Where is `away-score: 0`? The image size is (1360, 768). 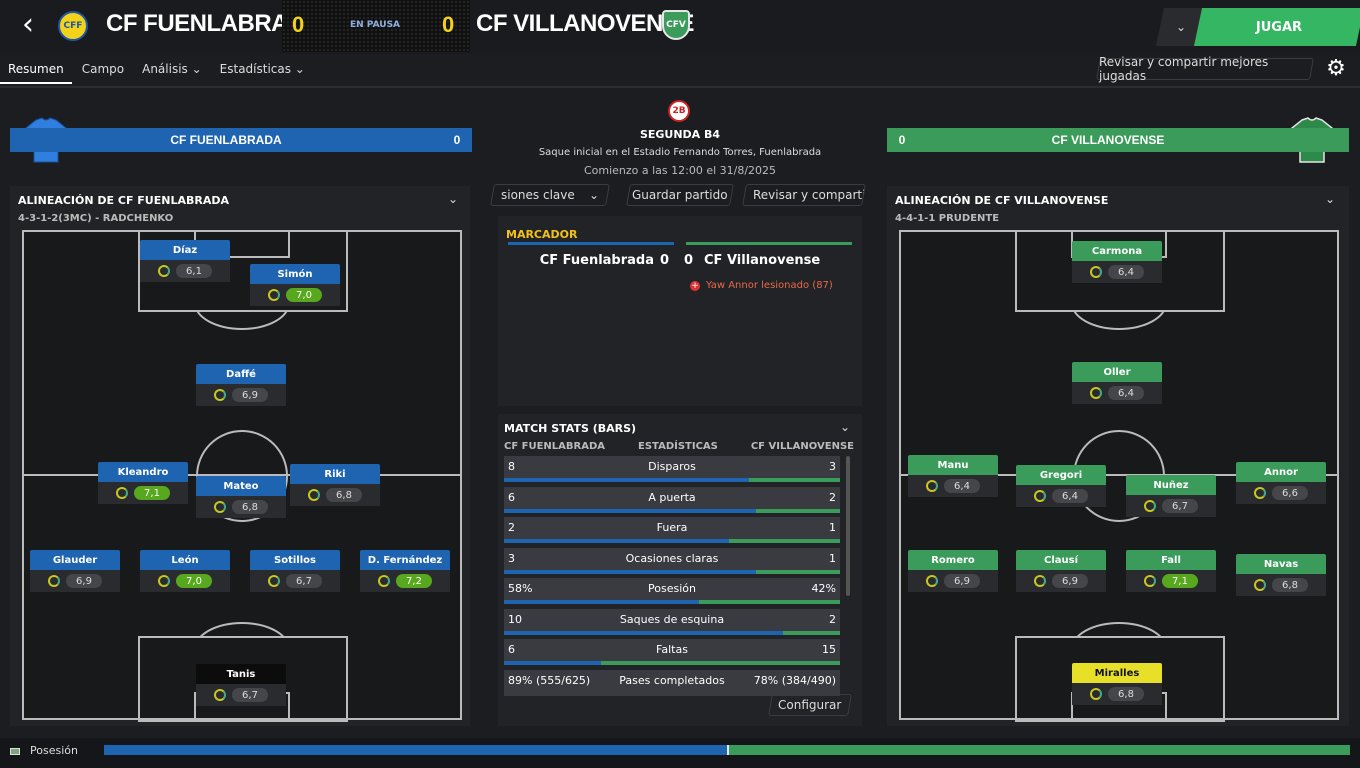 away-score: 0 is located at coordinates (448, 24).